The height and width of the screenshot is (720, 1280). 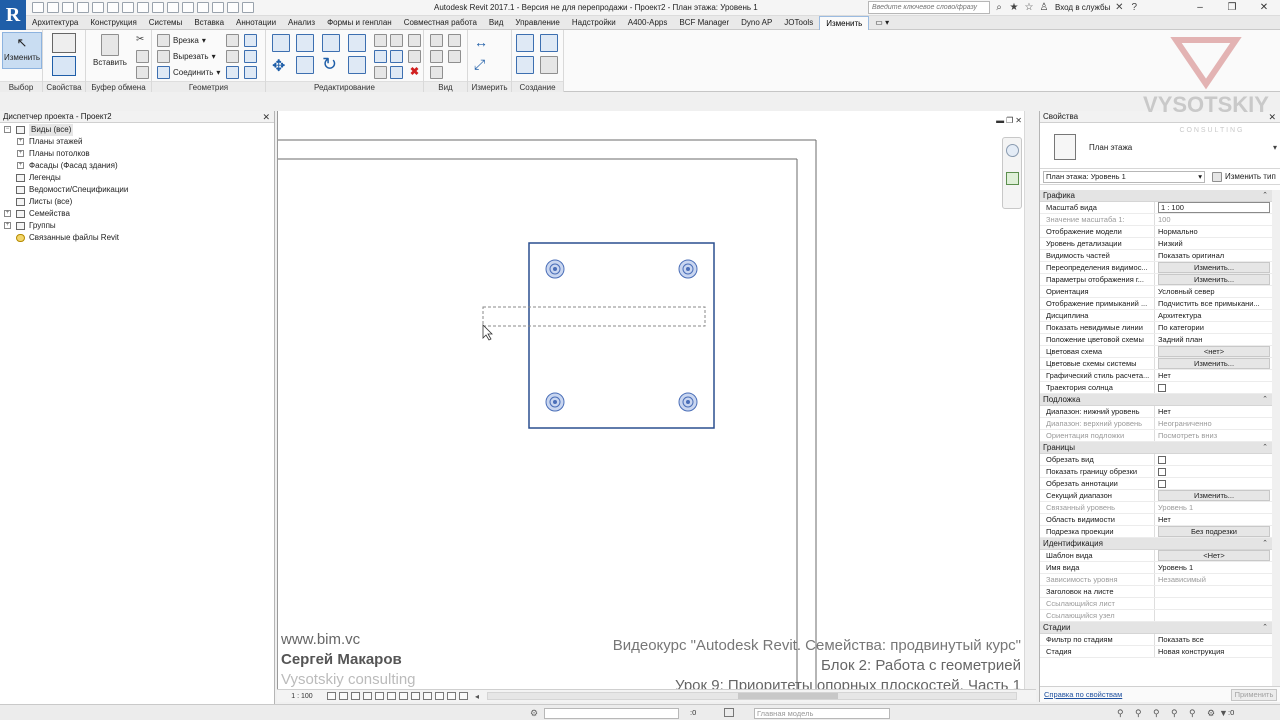 I want to click on graphics-icon, so click(x=454, y=56).